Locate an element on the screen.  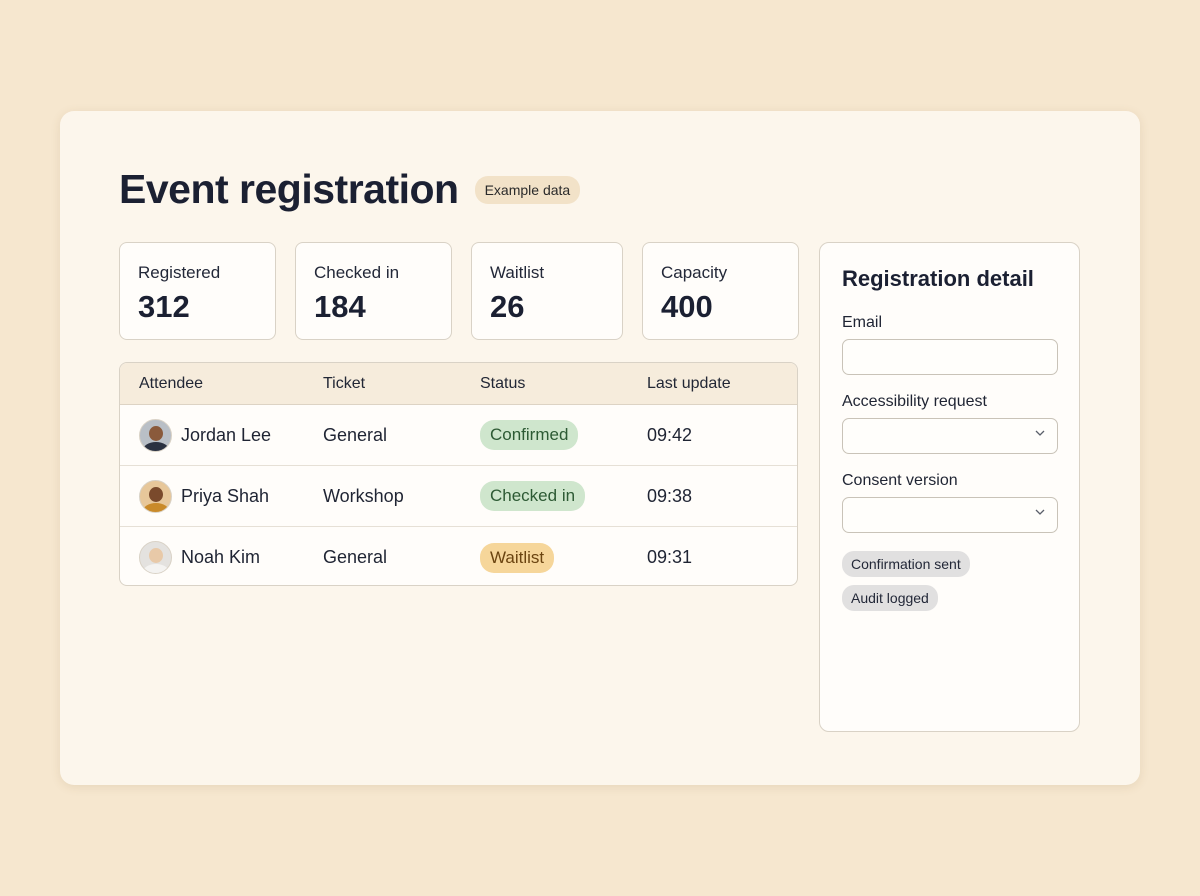
status-cell: Confirmed is located at coordinates (563, 435).